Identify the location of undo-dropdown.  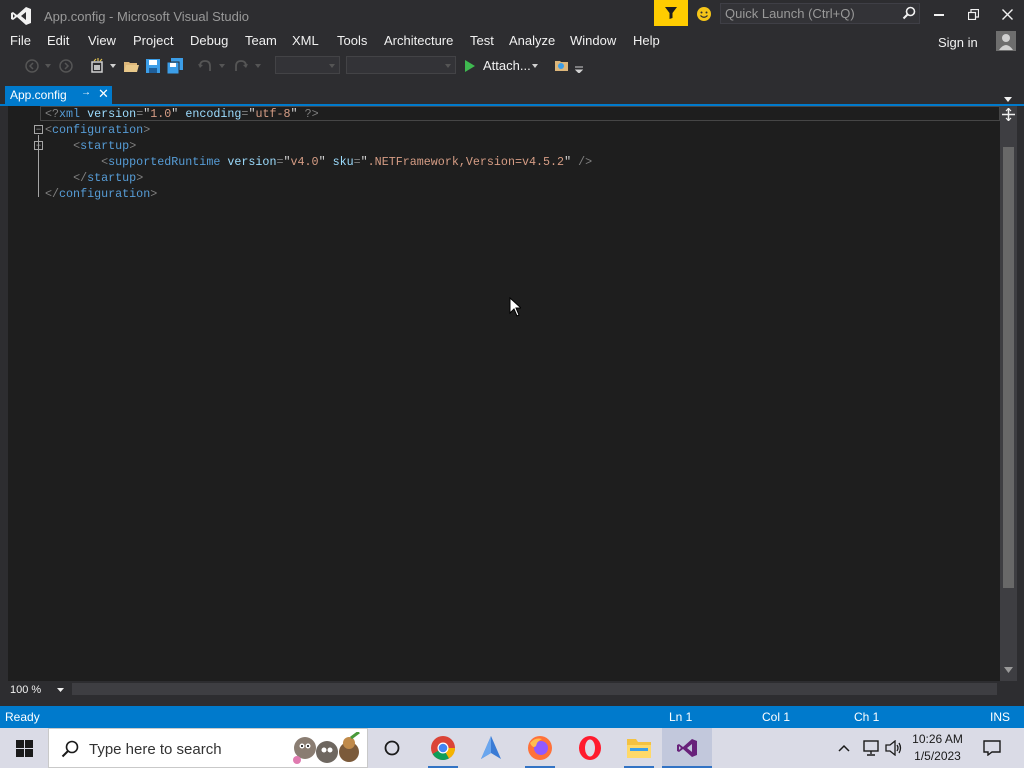
(222, 66).